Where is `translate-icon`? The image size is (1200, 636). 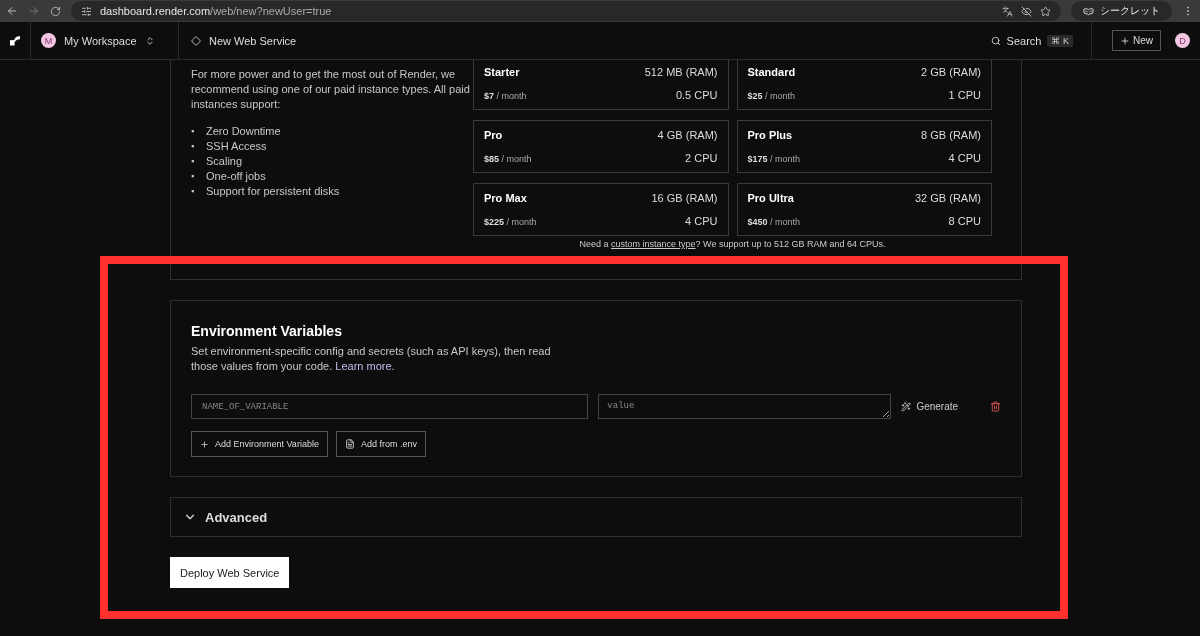 translate-icon is located at coordinates (1007, 11).